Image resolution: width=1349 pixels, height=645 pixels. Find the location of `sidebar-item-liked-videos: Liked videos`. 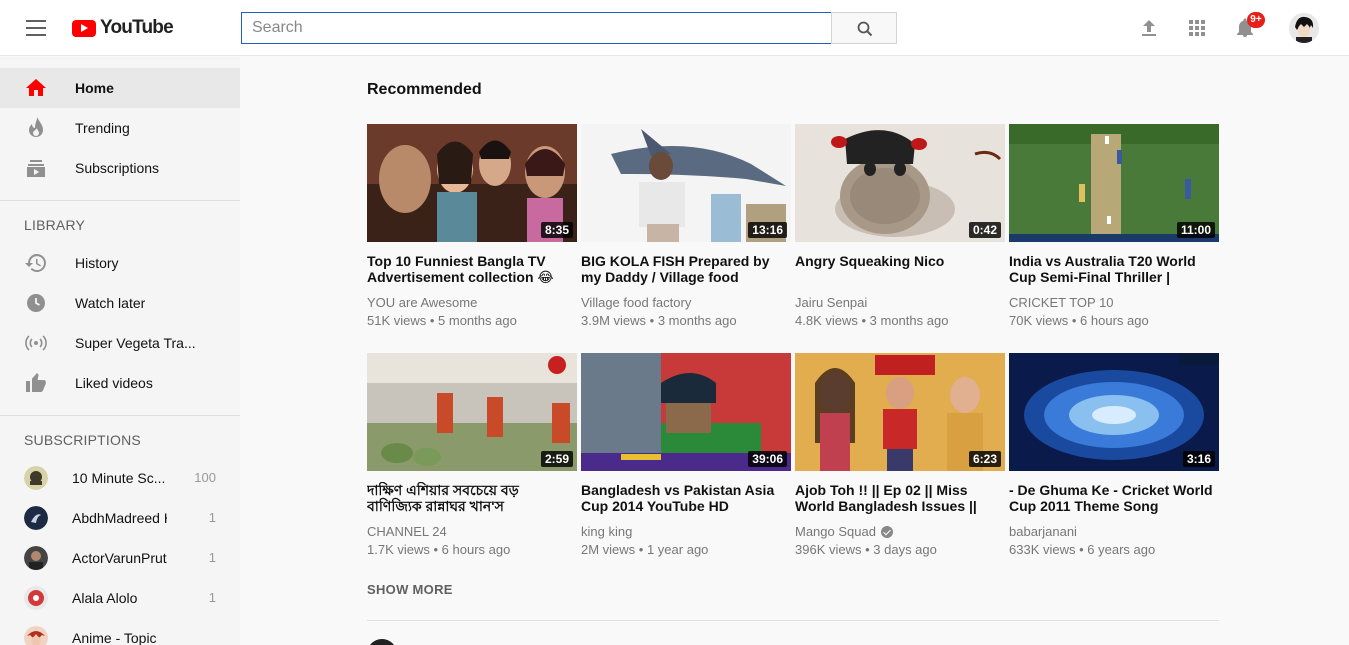

sidebar-item-liked-videos: Liked videos is located at coordinates (120, 383).